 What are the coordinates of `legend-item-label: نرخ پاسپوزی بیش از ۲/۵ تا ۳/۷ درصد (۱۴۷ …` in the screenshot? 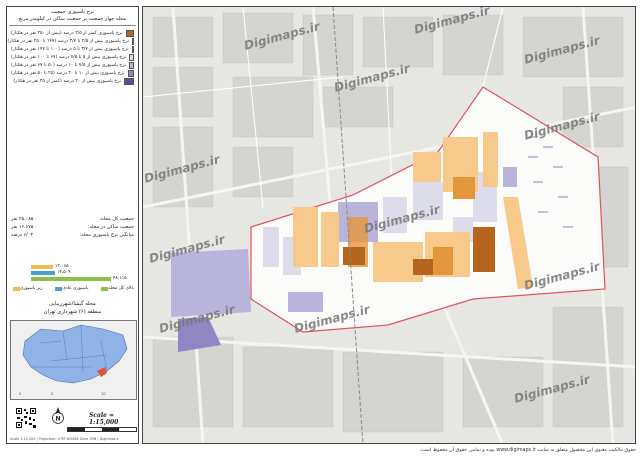 It's located at (68, 41).